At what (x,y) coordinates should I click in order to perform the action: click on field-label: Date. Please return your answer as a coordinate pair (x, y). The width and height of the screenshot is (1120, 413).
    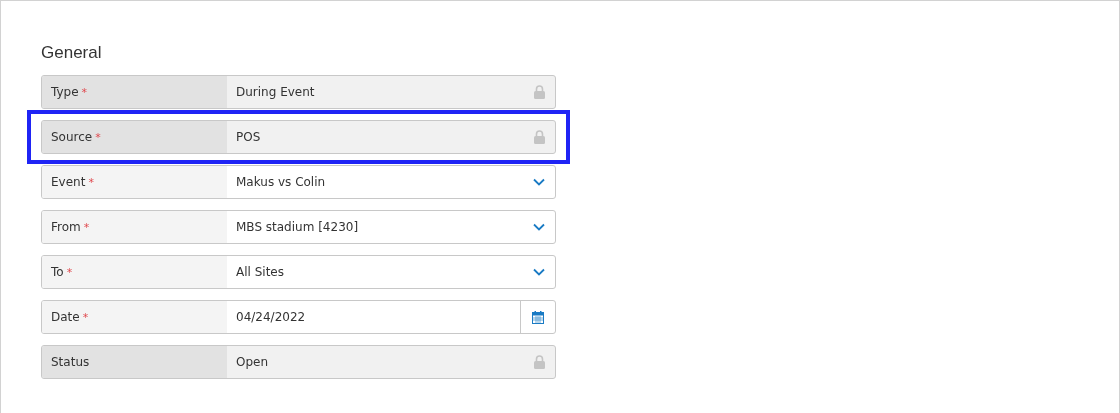
    Looking at the image, I should click on (65, 317).